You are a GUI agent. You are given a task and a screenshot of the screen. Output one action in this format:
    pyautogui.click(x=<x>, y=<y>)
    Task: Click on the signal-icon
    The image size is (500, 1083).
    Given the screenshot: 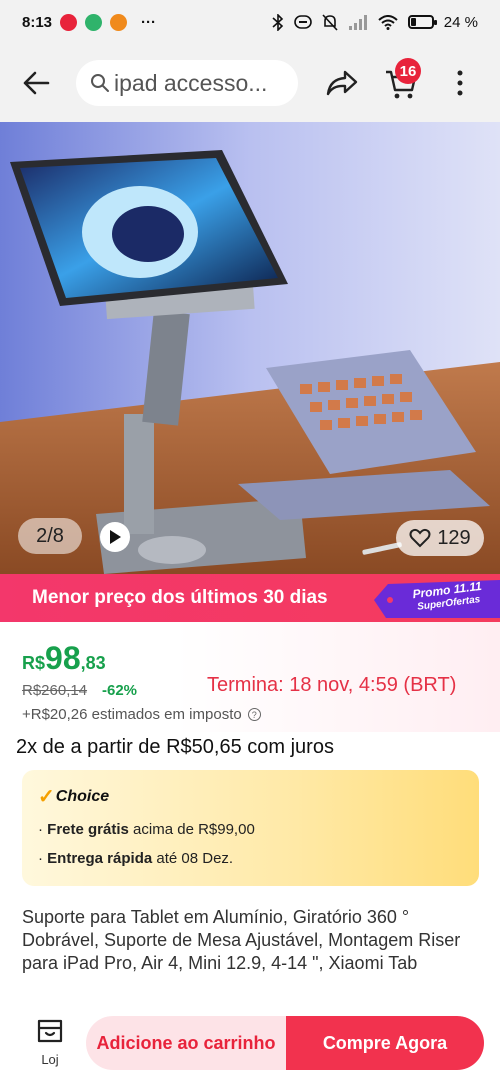 What is the action you would take?
    pyautogui.click(x=357, y=22)
    